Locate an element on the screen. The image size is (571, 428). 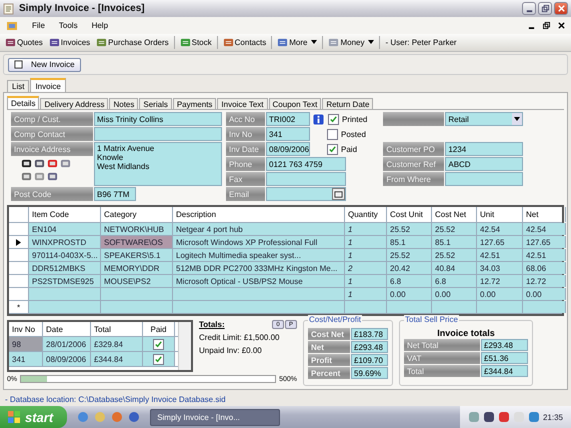
minimize-button is located at coordinates (529, 9).